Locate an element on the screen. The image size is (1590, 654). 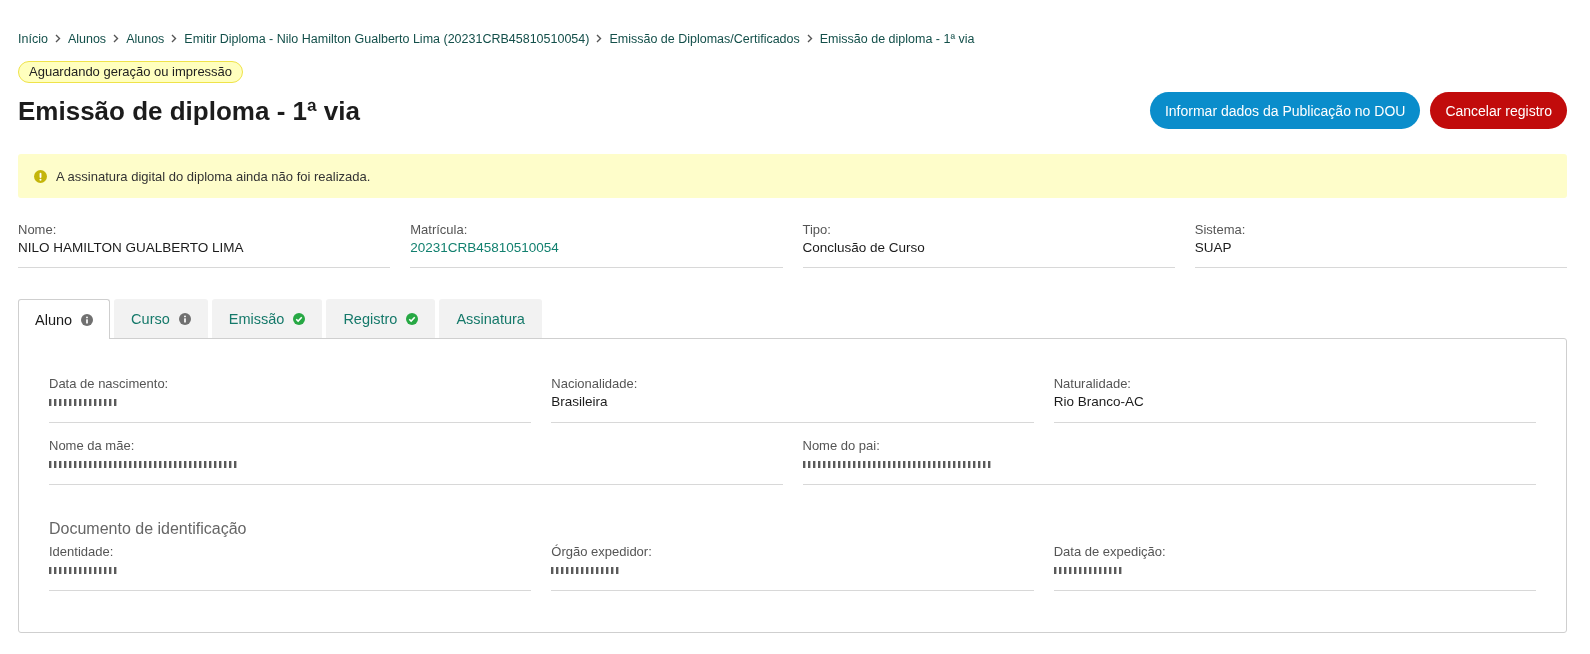
field-label: Nome: is located at coordinates (37, 229).